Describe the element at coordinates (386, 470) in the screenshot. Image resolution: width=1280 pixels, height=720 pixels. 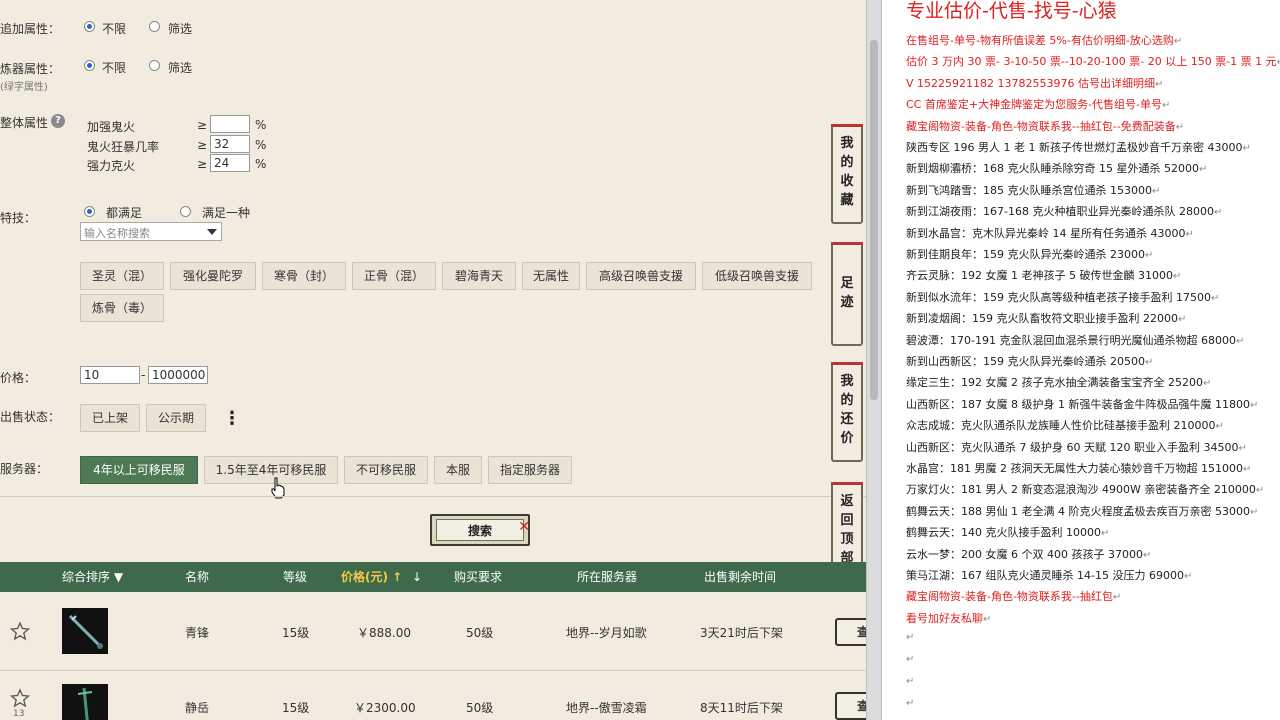
I see `server-option-no-migrate: 不可移民服` at that location.